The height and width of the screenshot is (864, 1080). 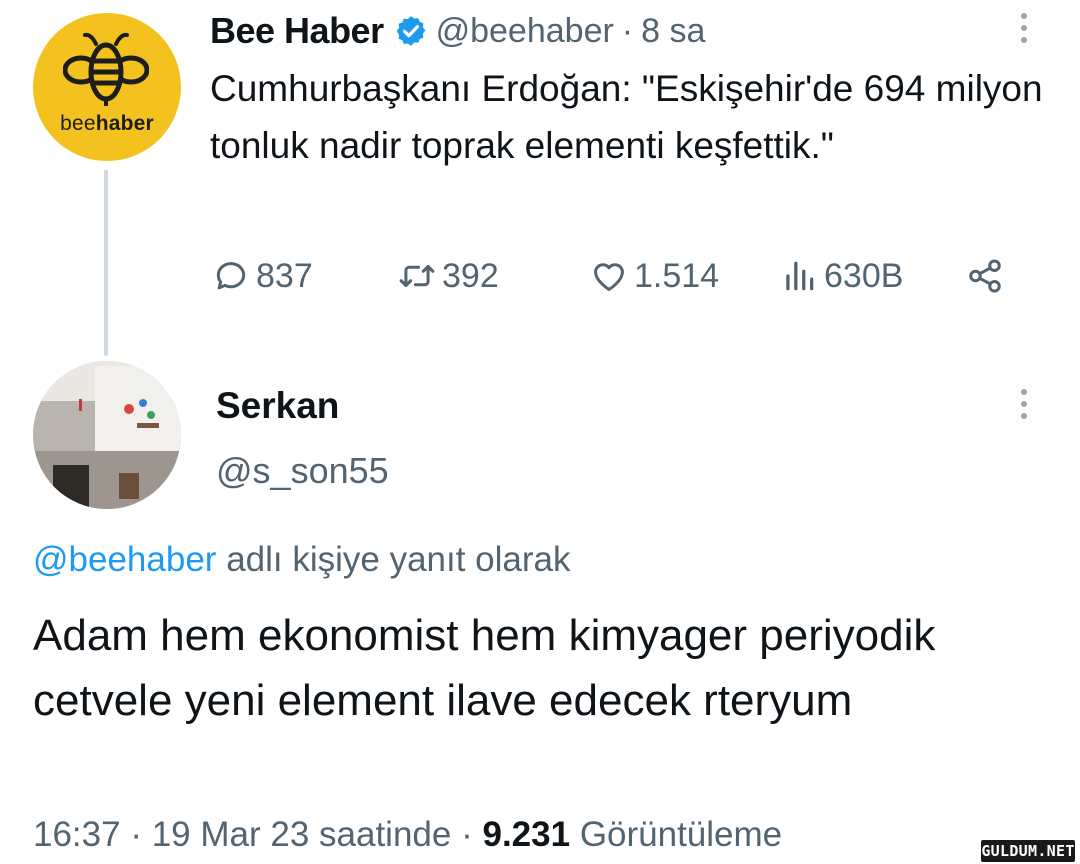 I want to click on share-button, so click(x=988, y=276).